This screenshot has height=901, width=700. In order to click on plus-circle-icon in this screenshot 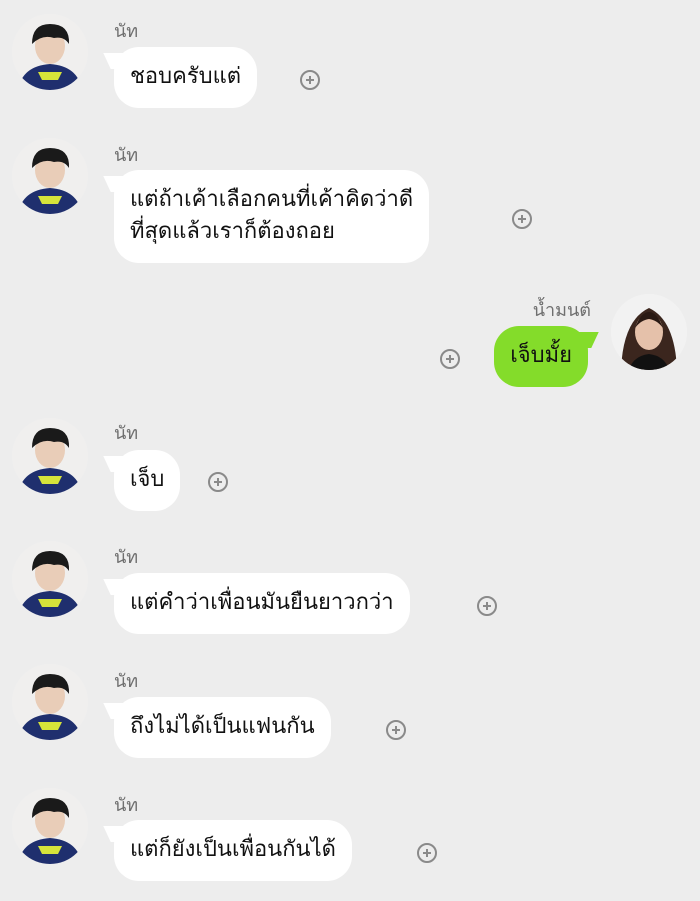, I will do `click(427, 853)`.